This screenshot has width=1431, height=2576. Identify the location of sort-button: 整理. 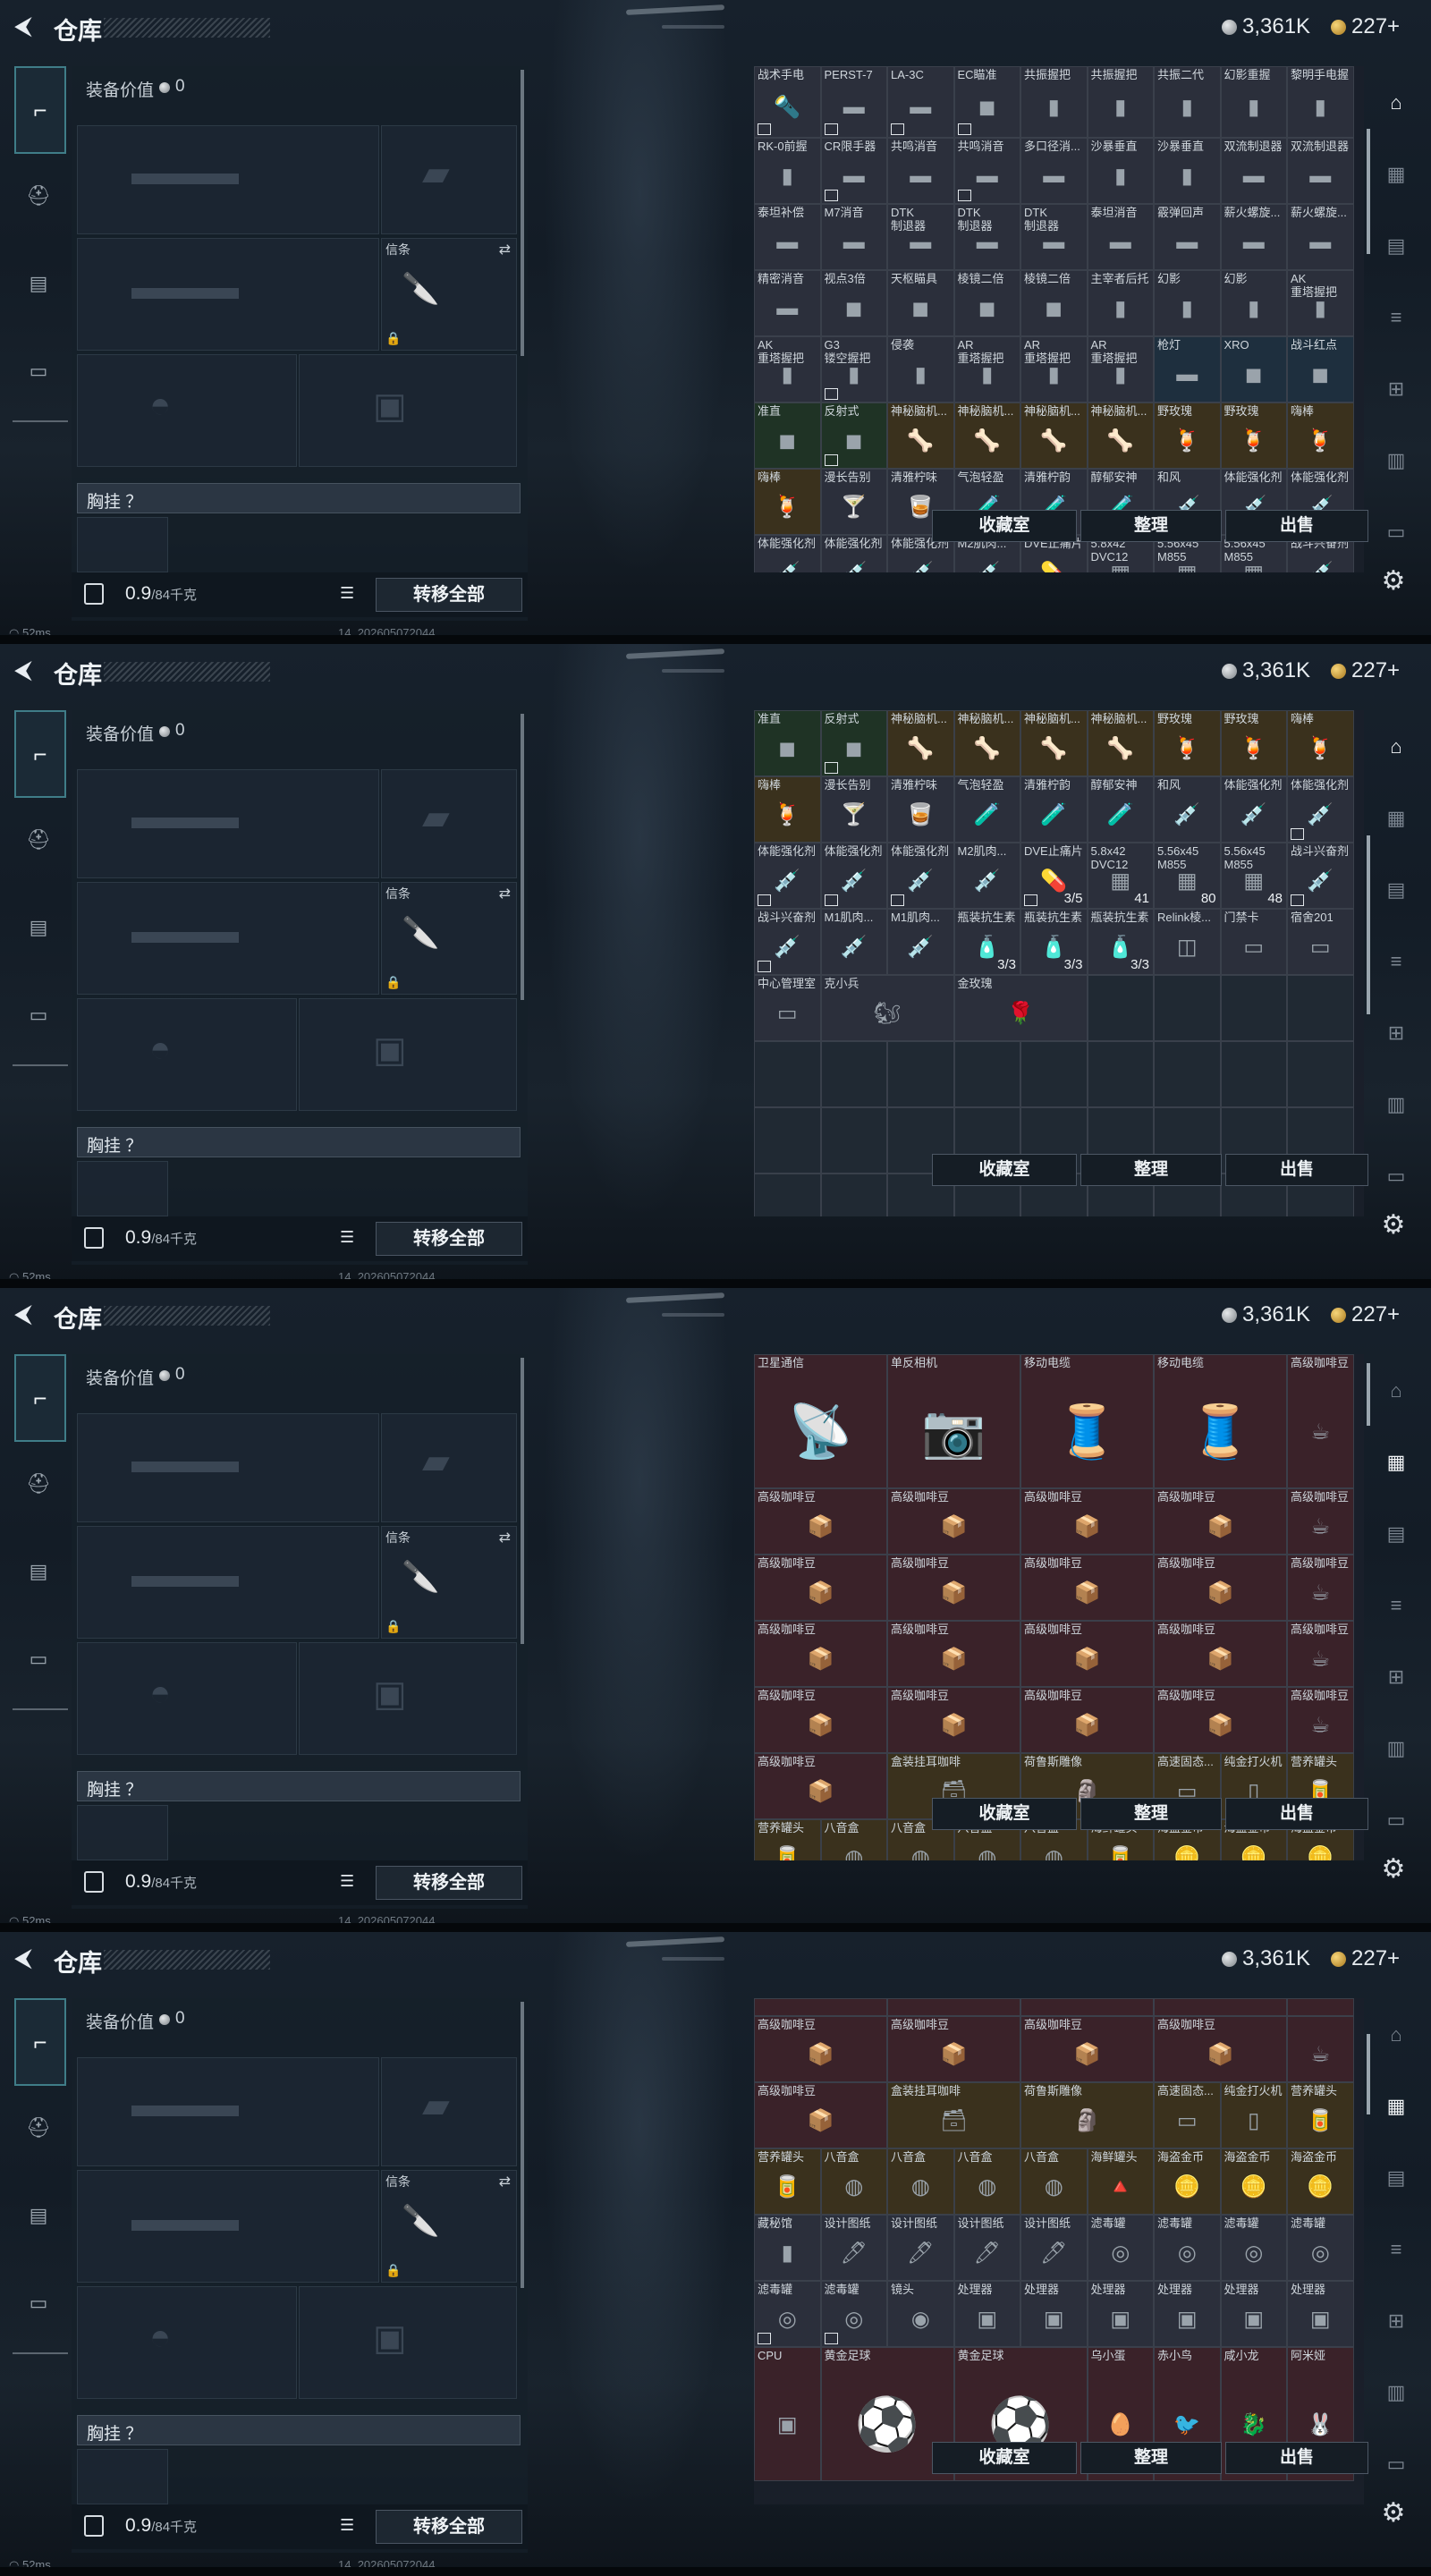
(1151, 1170).